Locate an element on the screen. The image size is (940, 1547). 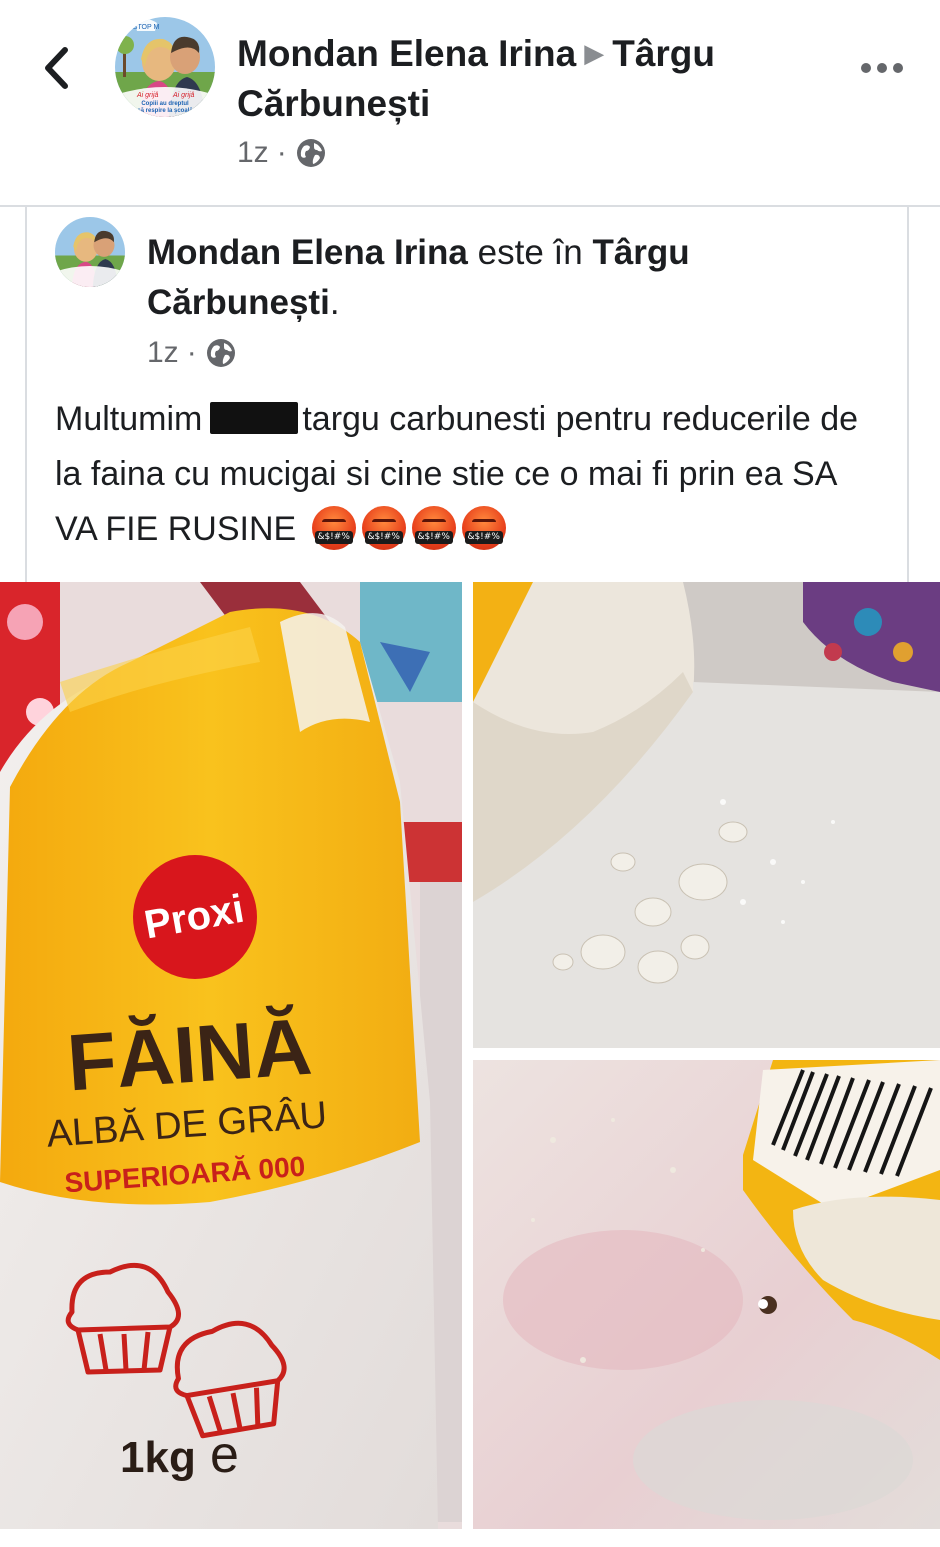
more-horizontal-icon is located at coordinates (882, 68).